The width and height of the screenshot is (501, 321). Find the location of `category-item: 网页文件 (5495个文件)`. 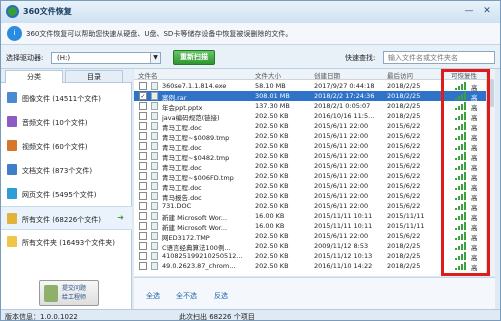

category-item: 网页文件 (5495个文件) is located at coordinates (66, 194).